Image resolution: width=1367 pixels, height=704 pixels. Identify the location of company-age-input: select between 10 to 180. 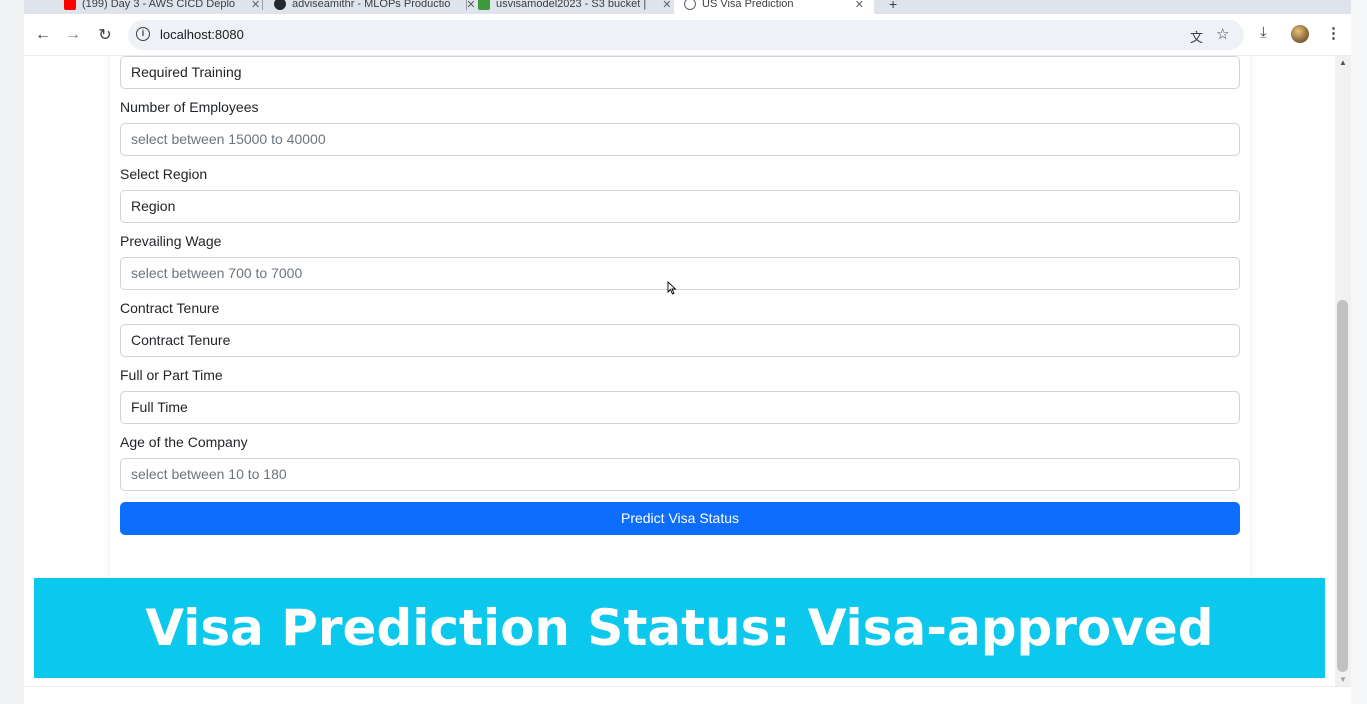
(680, 474).